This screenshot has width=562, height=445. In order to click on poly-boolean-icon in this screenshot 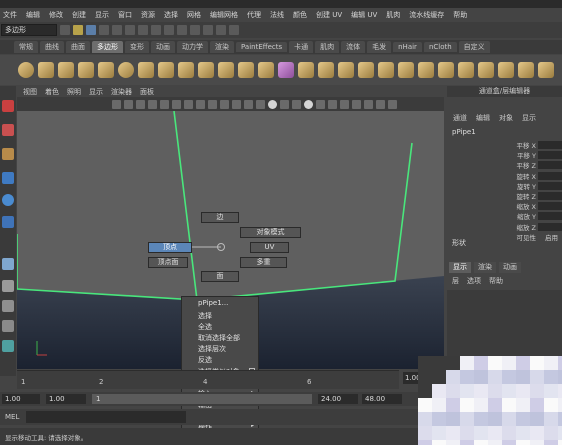, I will do `click(286, 70)`.